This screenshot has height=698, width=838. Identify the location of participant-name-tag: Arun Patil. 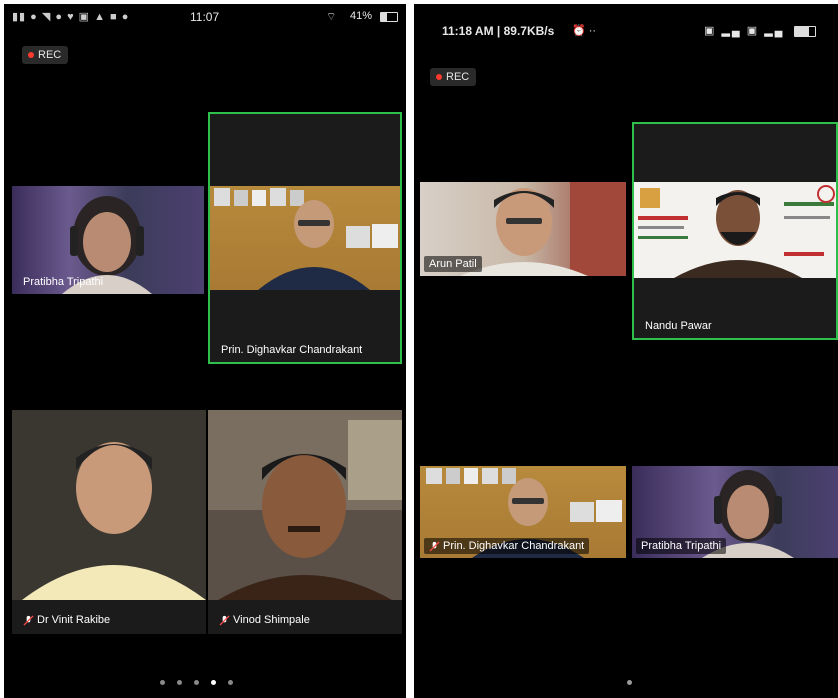
(453, 264).